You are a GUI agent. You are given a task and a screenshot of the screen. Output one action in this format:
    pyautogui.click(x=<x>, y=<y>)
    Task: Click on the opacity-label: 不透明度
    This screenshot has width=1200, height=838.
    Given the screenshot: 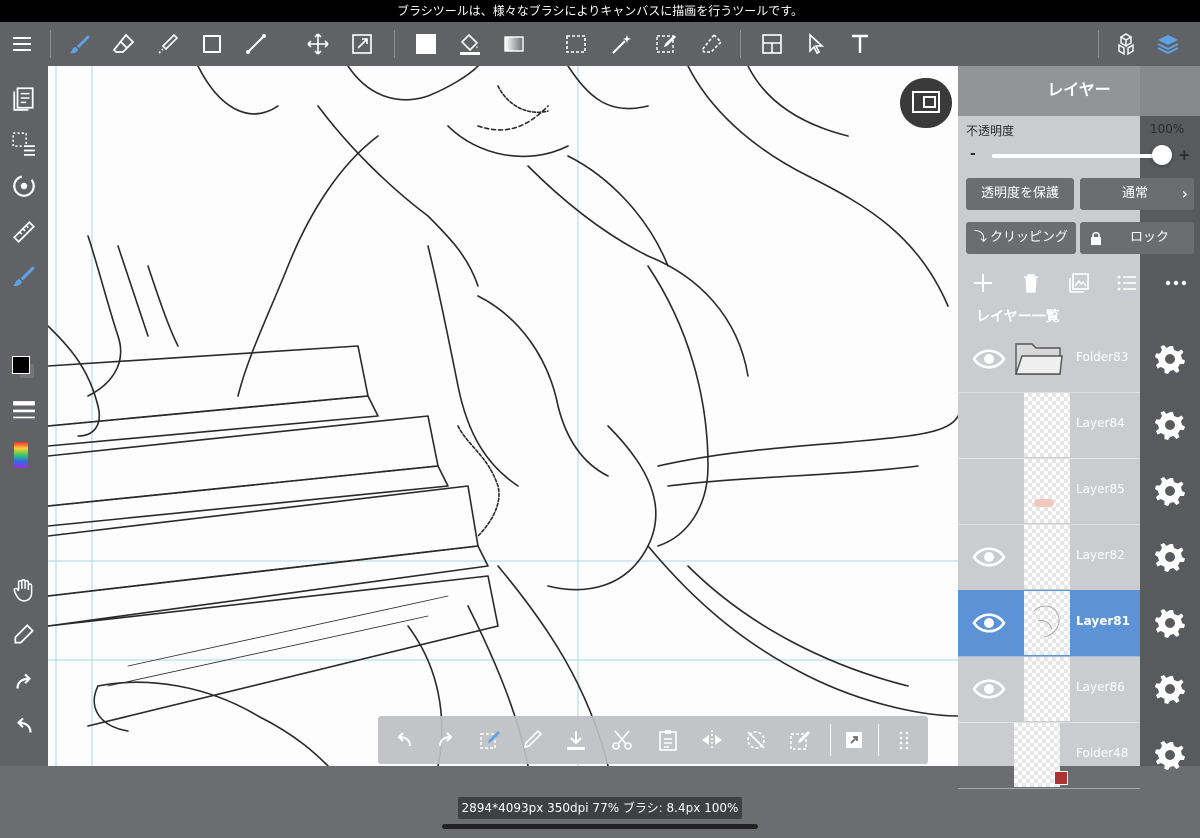 What is the action you would take?
    pyautogui.click(x=990, y=131)
    